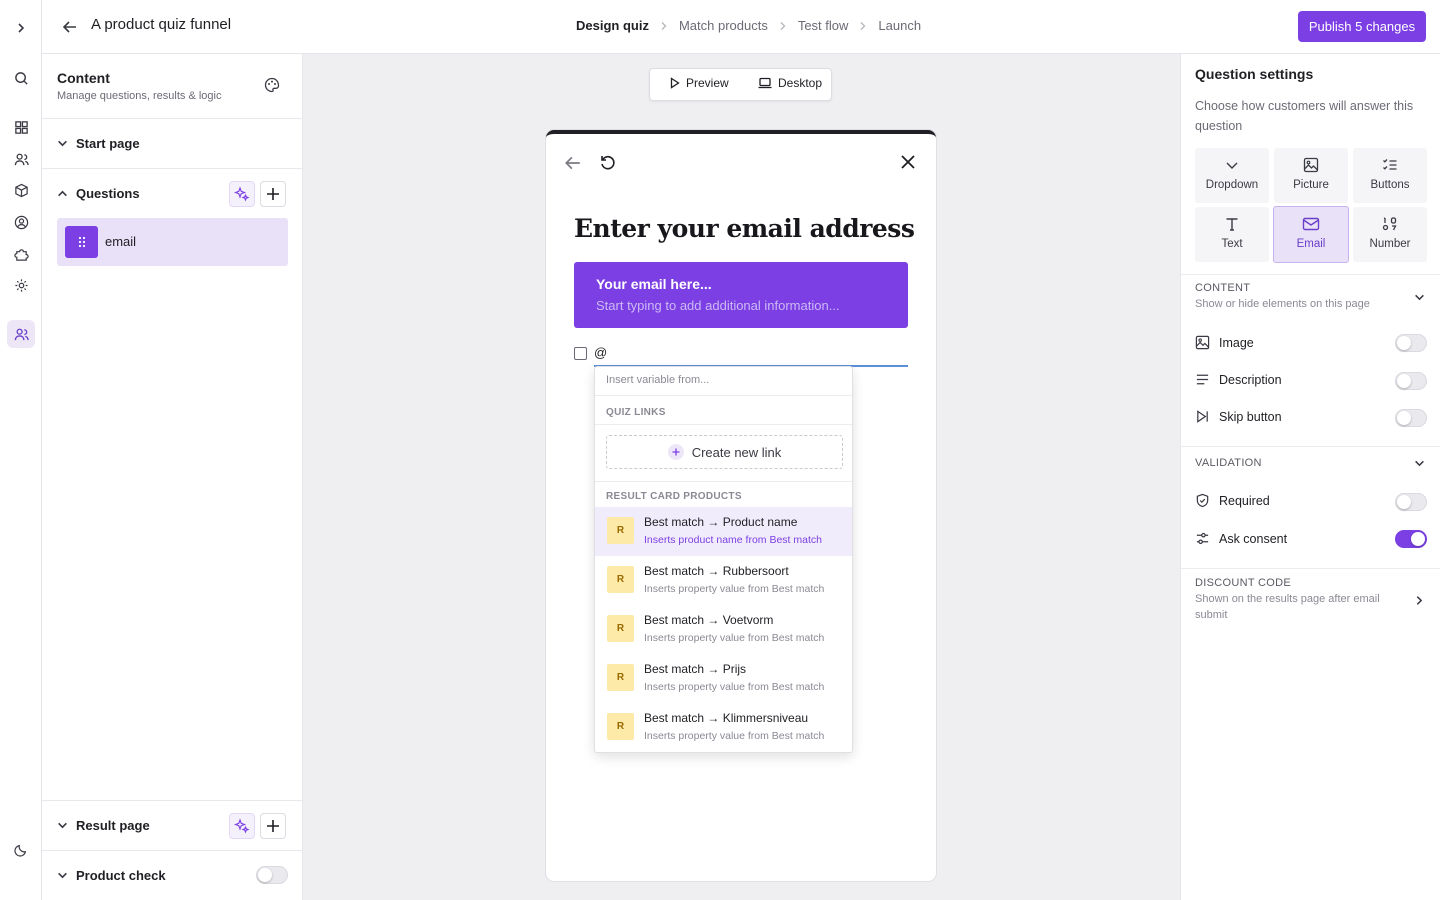  What do you see at coordinates (823, 25) in the screenshot?
I see `step-test-flow: Test flow` at bounding box center [823, 25].